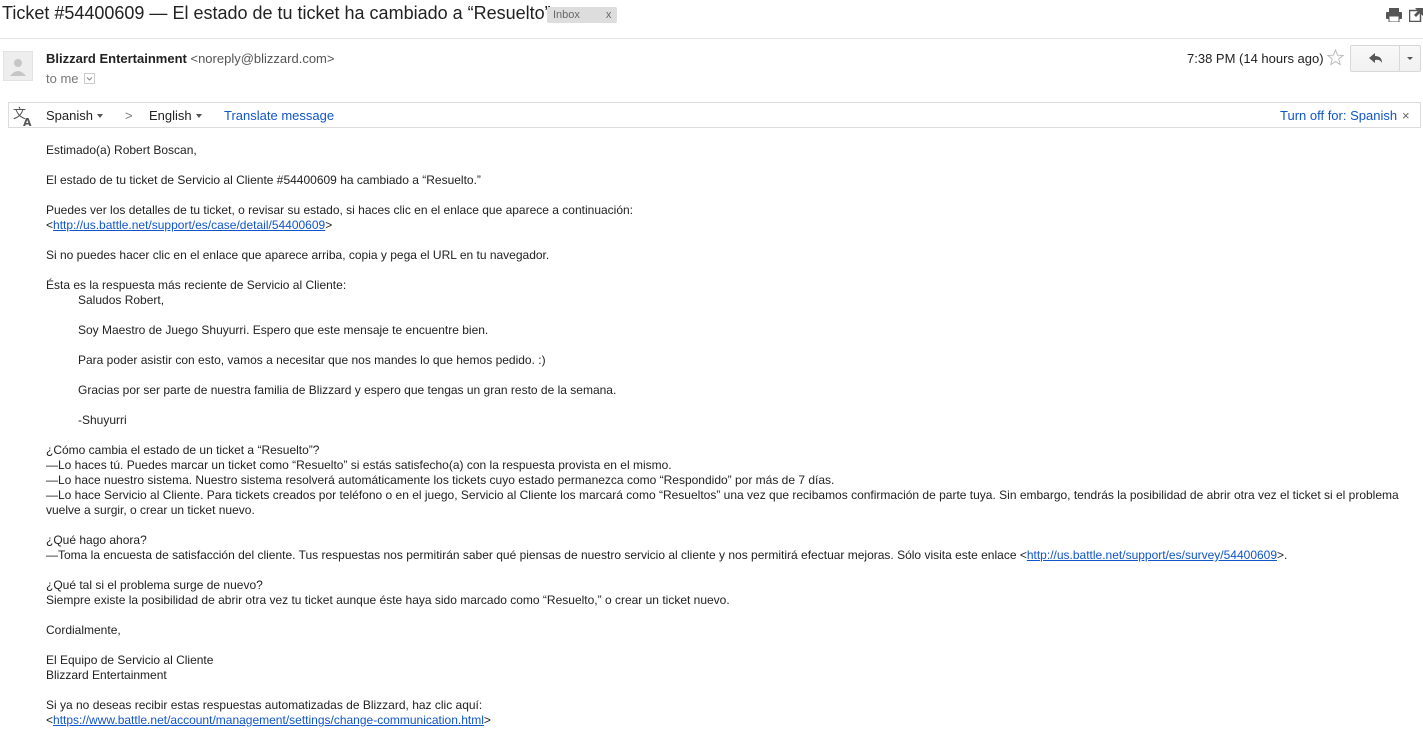 Image resolution: width=1423 pixels, height=749 pixels. I want to click on target-language-dropdown: English, so click(175, 115).